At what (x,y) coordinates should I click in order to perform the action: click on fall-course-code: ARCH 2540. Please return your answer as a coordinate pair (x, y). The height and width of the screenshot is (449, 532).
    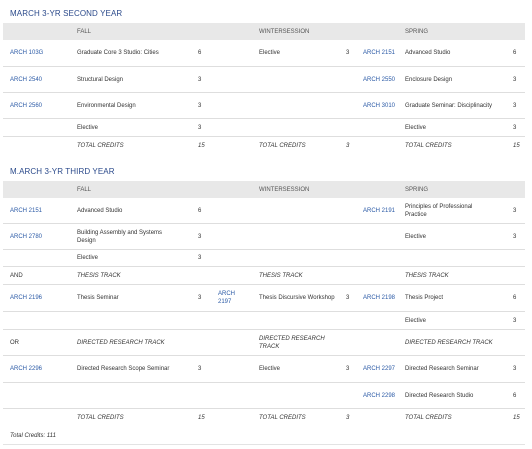
    Looking at the image, I should click on (26, 79).